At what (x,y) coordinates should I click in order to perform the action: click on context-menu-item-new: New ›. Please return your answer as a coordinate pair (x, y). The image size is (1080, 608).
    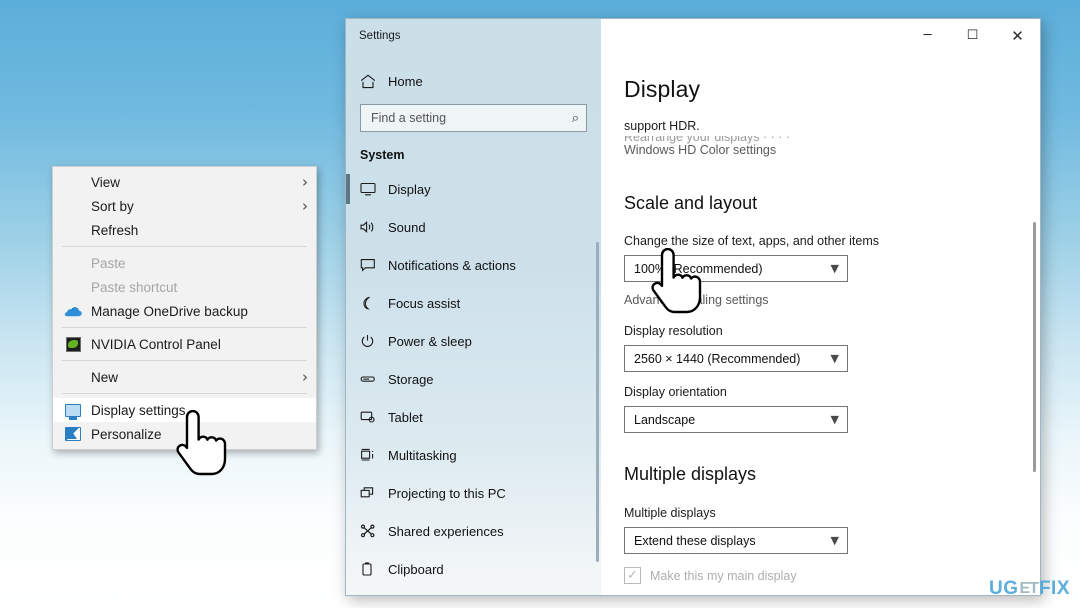
    Looking at the image, I should click on (184, 377).